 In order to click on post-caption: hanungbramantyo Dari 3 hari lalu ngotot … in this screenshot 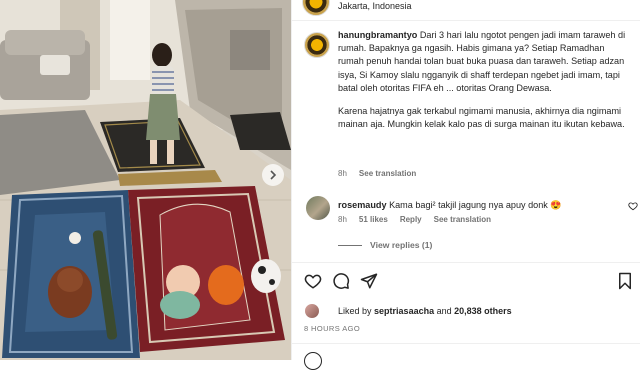, I will do `click(484, 85)`.